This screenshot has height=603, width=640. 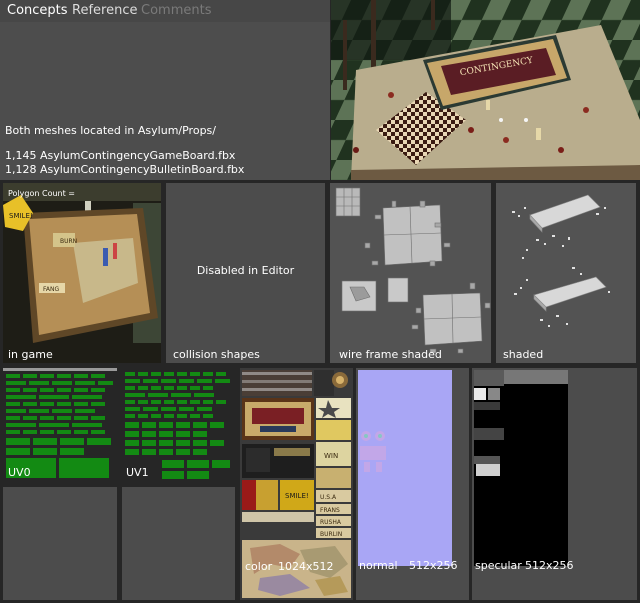 I want to click on smile-card-text: SMILE!, so click(x=21, y=216).